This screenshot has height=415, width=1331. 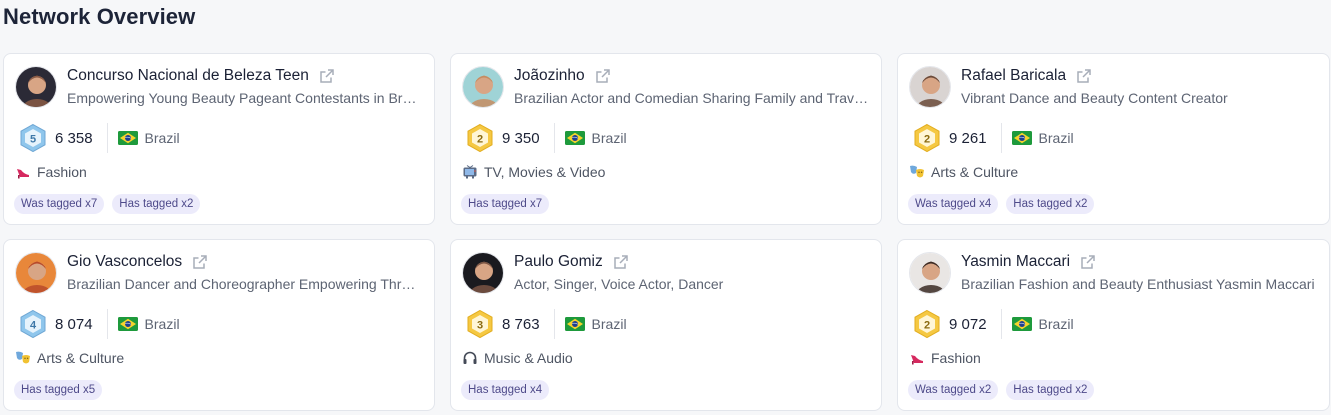 I want to click on tag-chip: Was tagged x7, so click(x=59, y=204).